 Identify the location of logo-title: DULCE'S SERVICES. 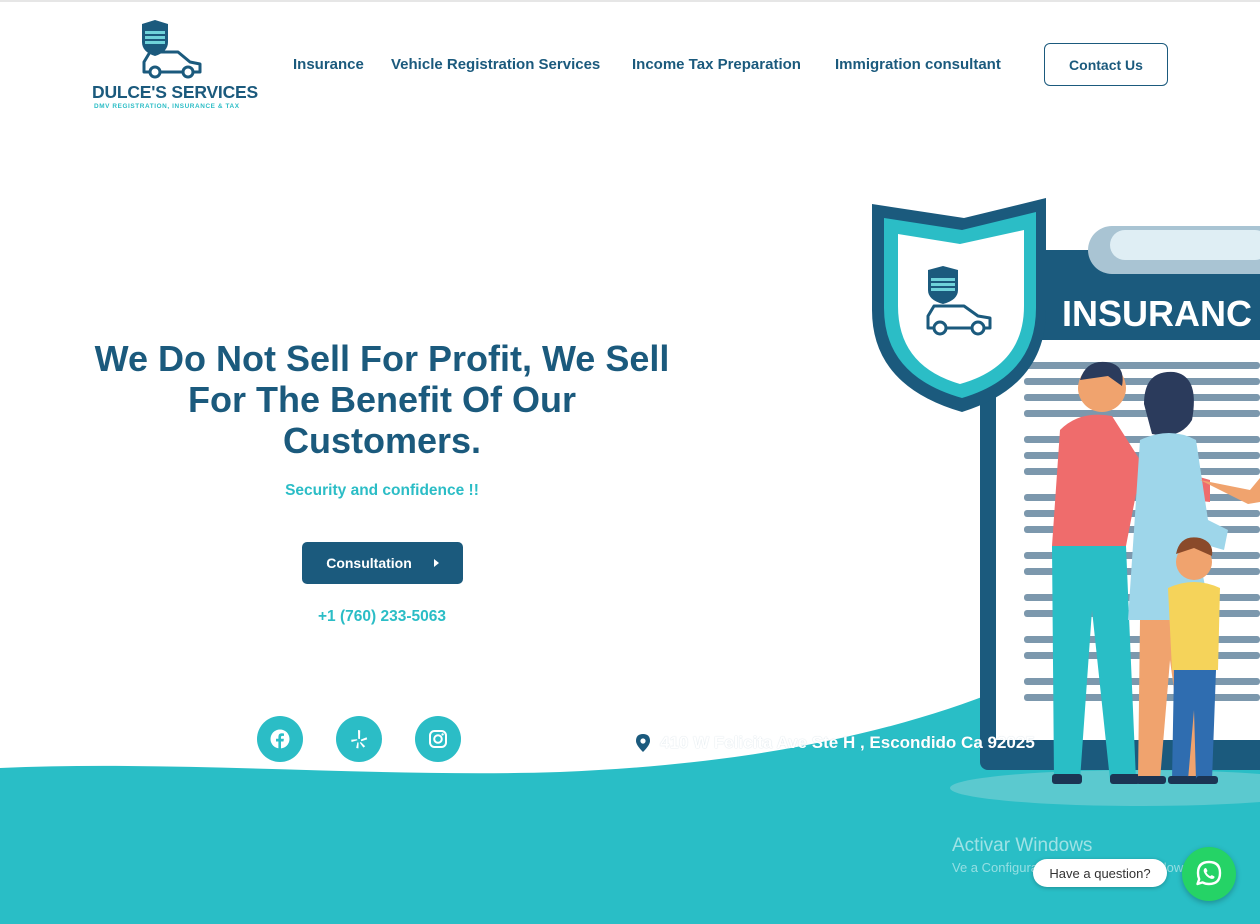
(175, 92).